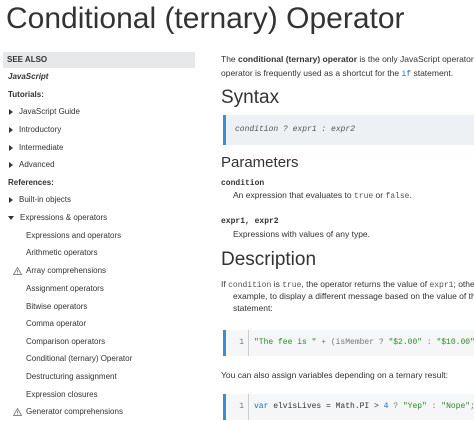 The image size is (474, 421). What do you see at coordinates (40, 129) in the screenshot?
I see `sidebar-item-label: Introductory` at bounding box center [40, 129].